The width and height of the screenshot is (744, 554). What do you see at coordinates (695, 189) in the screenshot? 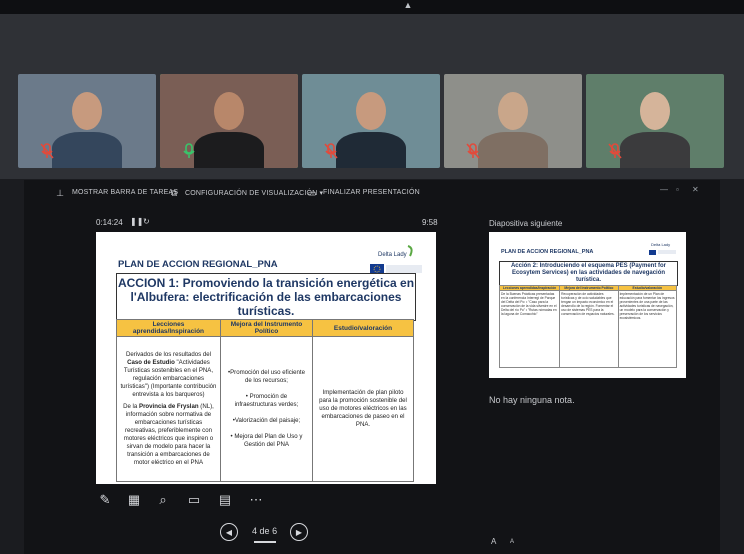
I see `close-icon: ✕` at bounding box center [695, 189].